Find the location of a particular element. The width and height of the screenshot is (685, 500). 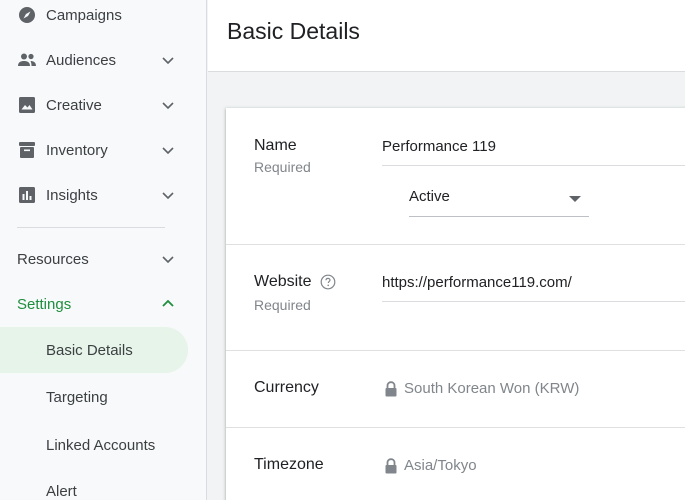

sidebar-divider is located at coordinates (91, 227).